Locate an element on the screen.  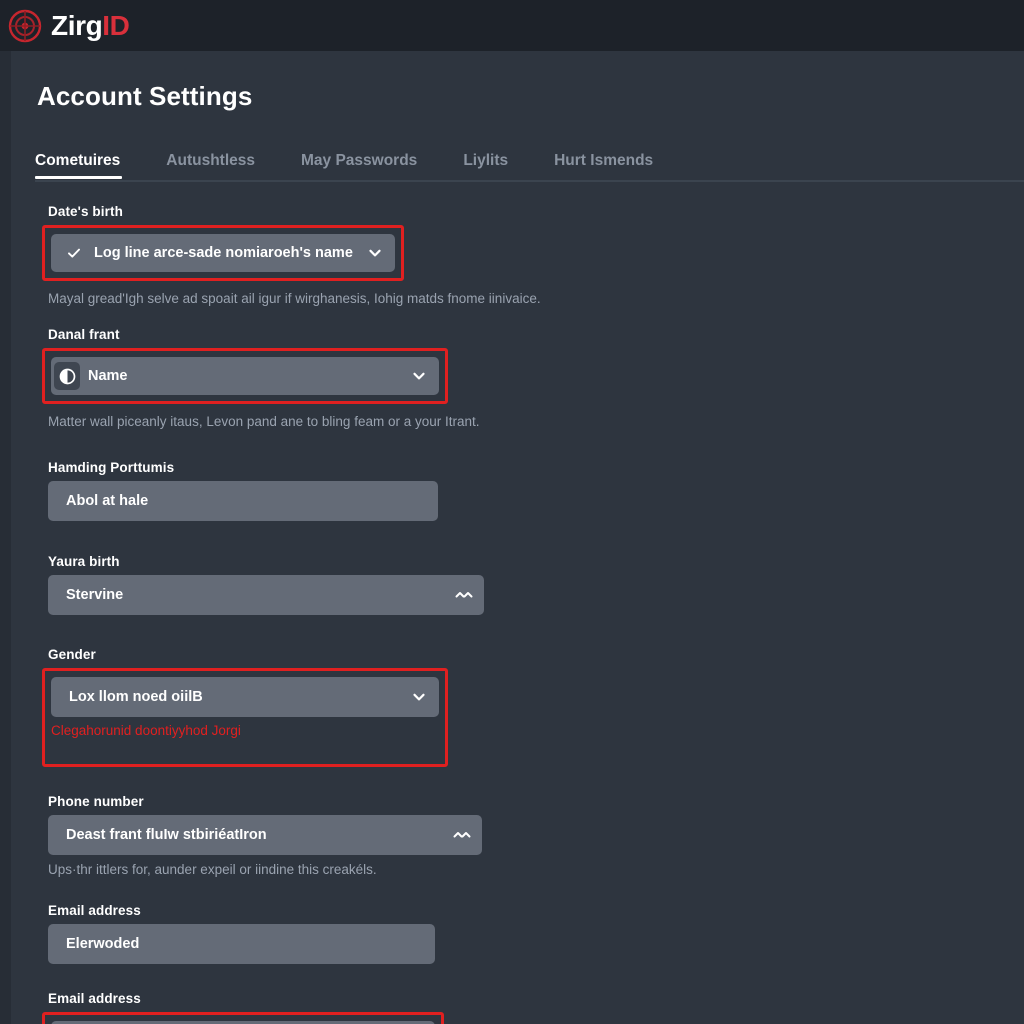
select-value-danal-frant: Name is located at coordinates (108, 376).